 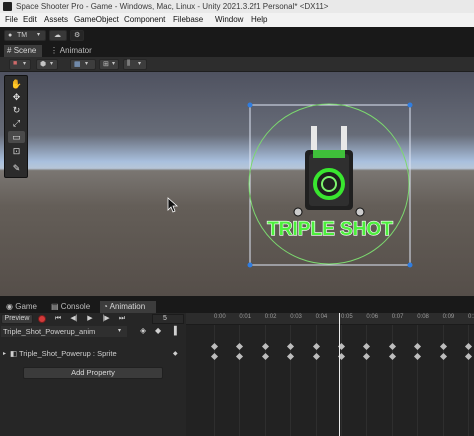 I want to click on menu-gameobject: GameObject, so click(x=96, y=20).